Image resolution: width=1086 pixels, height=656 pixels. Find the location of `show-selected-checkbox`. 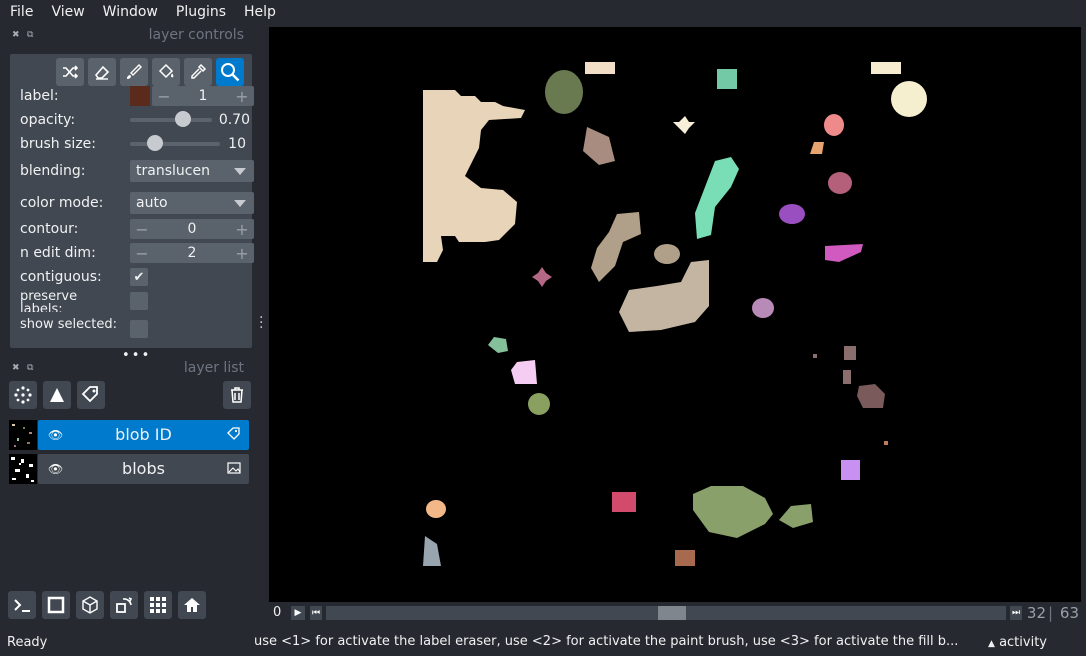

show-selected-checkbox is located at coordinates (139, 329).